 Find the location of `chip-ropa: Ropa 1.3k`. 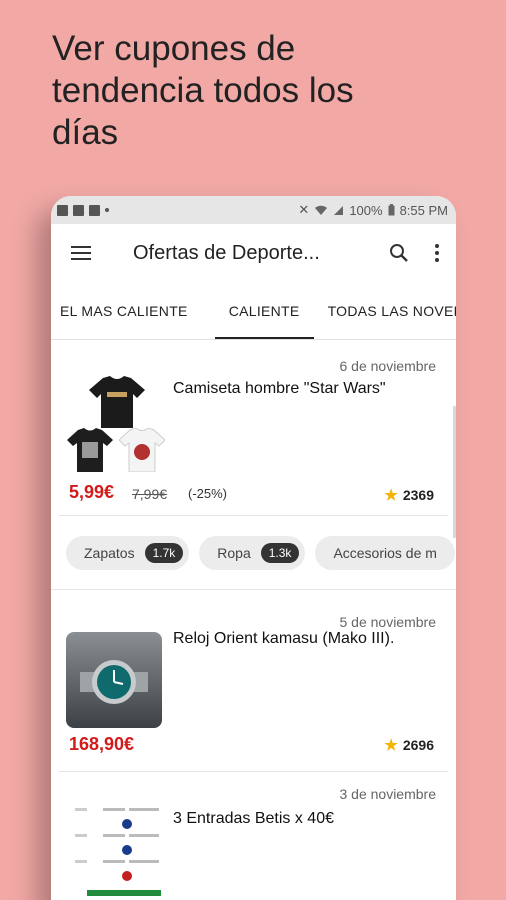

chip-ropa: Ropa 1.3k is located at coordinates (252, 552).